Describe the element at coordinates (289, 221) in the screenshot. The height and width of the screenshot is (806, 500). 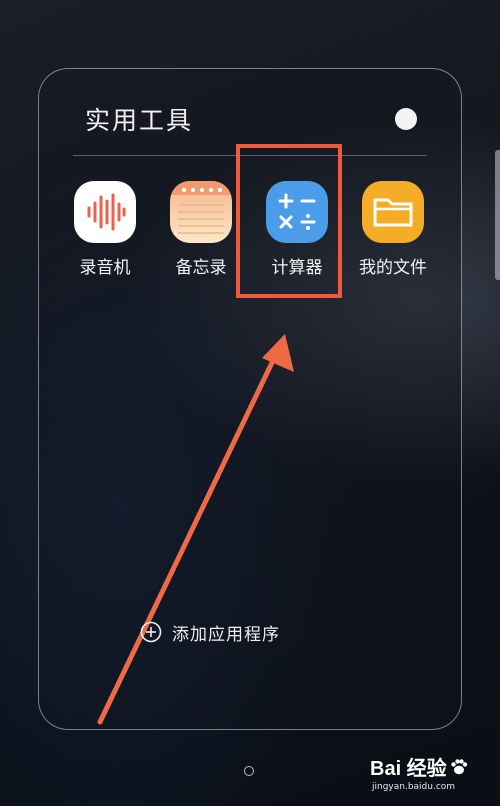
I see `calculator-highlight-box` at that location.